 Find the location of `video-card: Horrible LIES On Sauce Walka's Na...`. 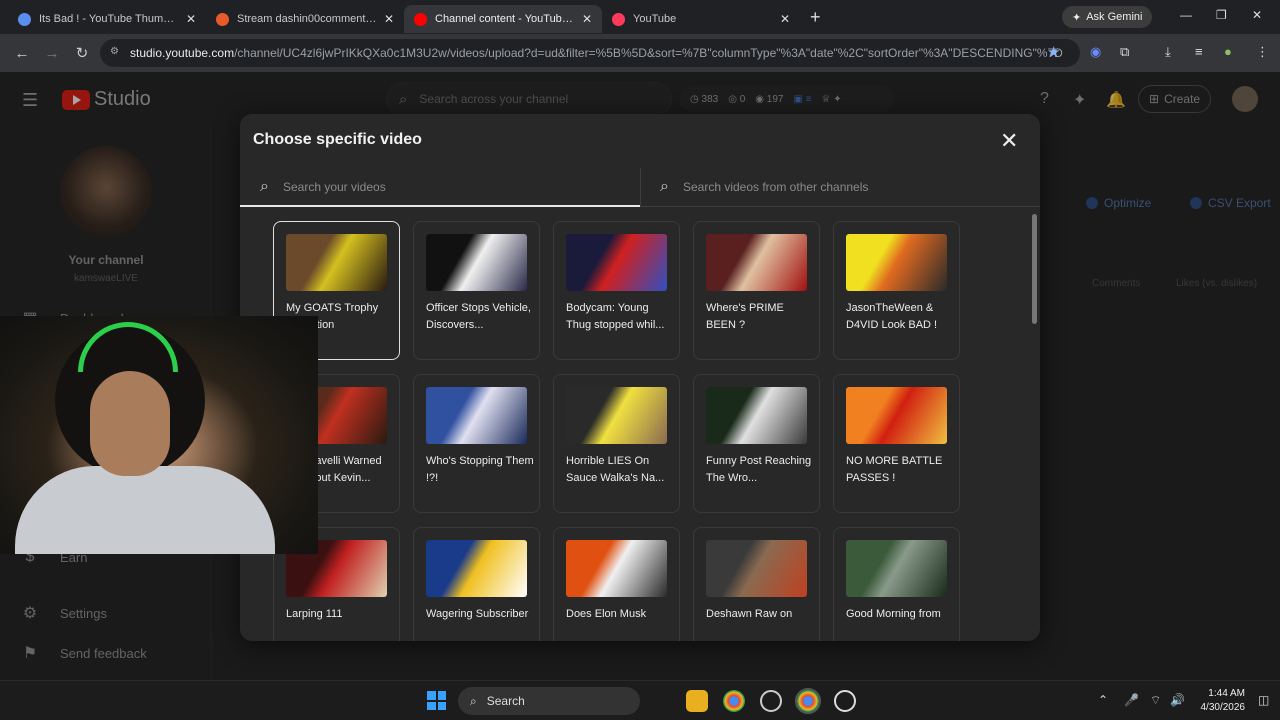

video-card: Horrible LIES On Sauce Walka's Na... is located at coordinates (616, 443).